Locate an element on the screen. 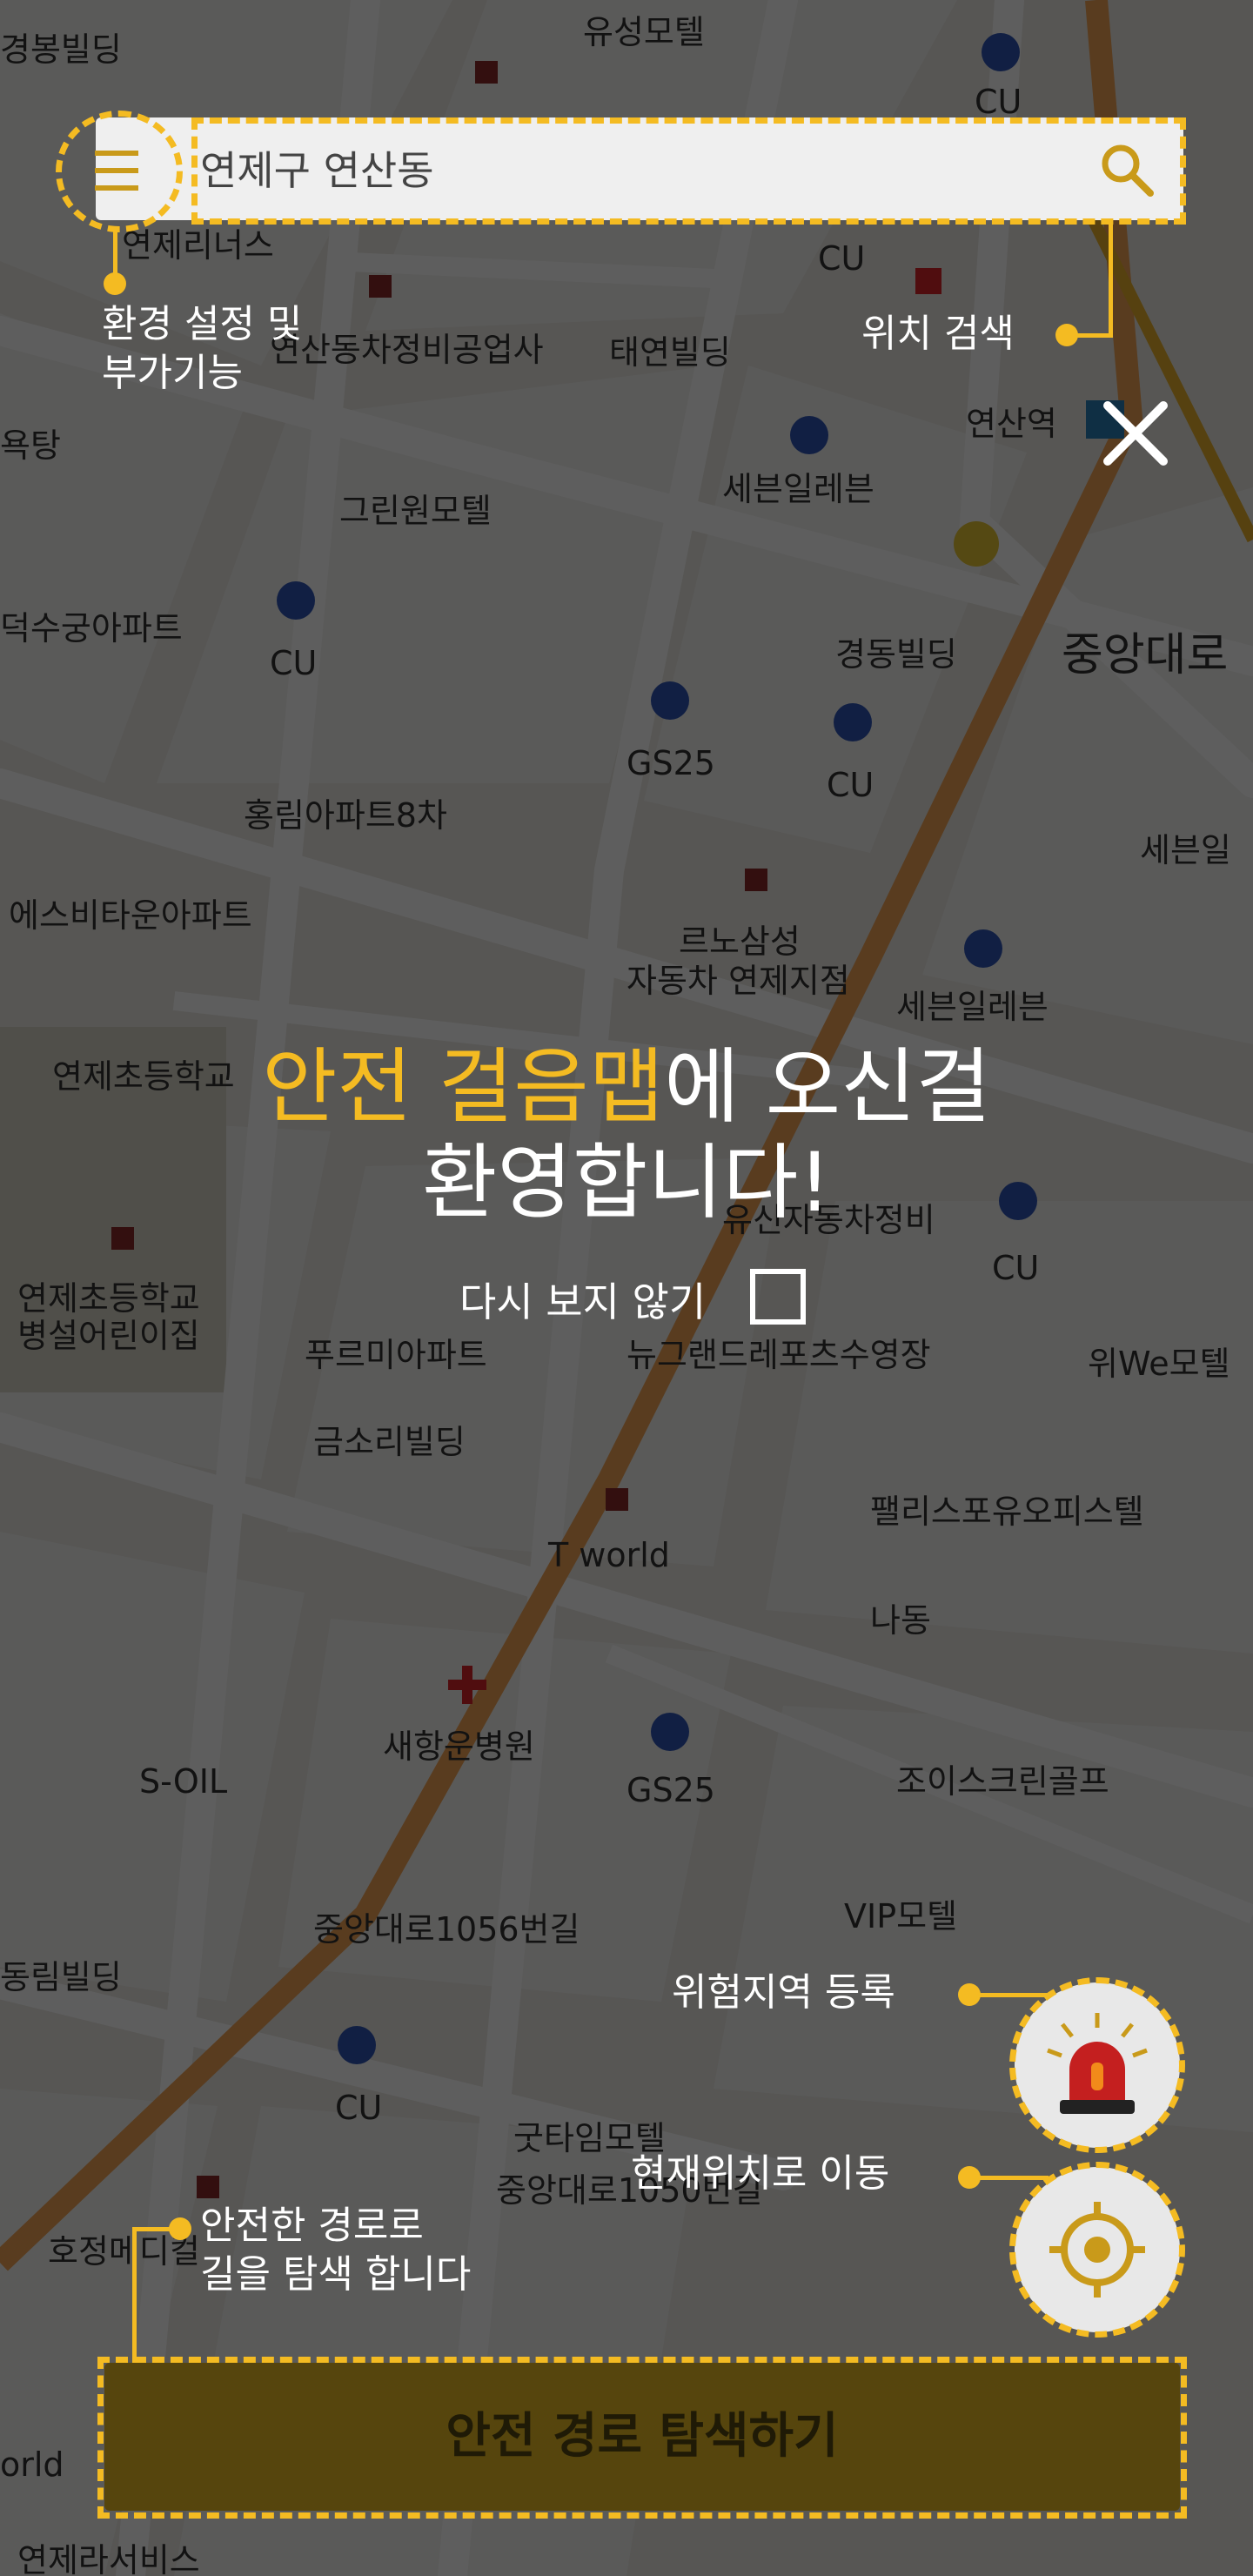  my-location-highlight is located at coordinates (1097, 2250).